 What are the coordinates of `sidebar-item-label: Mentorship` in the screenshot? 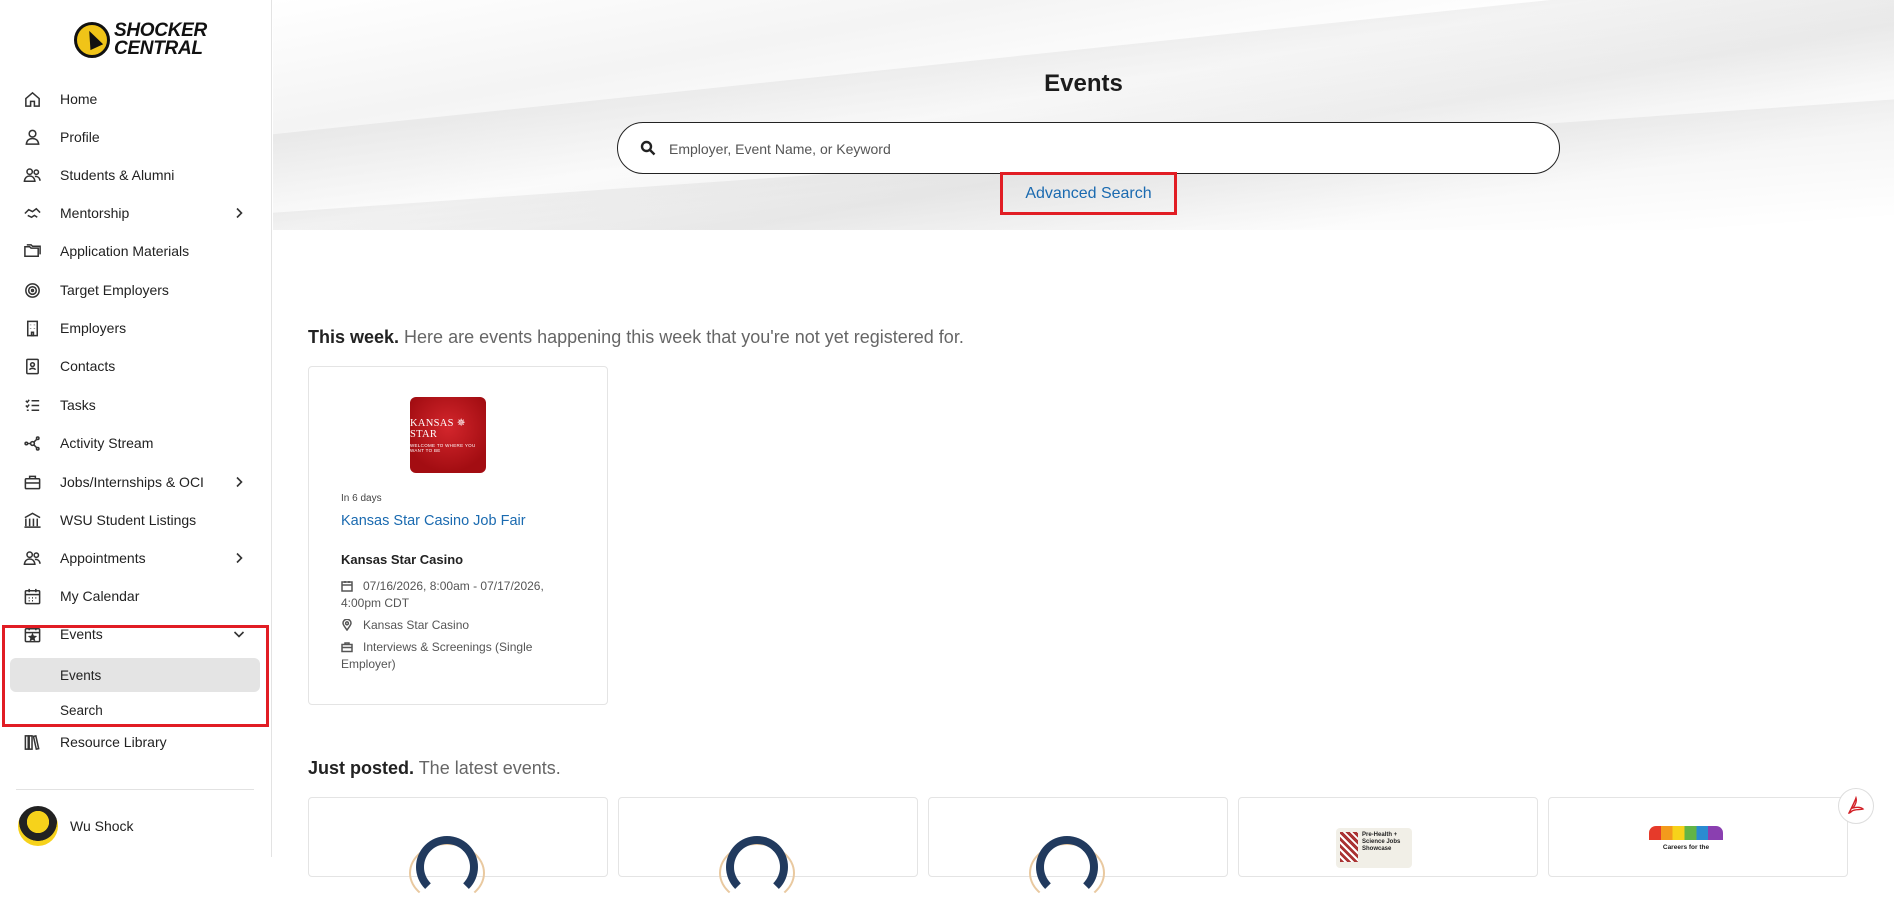 It's located at (95, 213).